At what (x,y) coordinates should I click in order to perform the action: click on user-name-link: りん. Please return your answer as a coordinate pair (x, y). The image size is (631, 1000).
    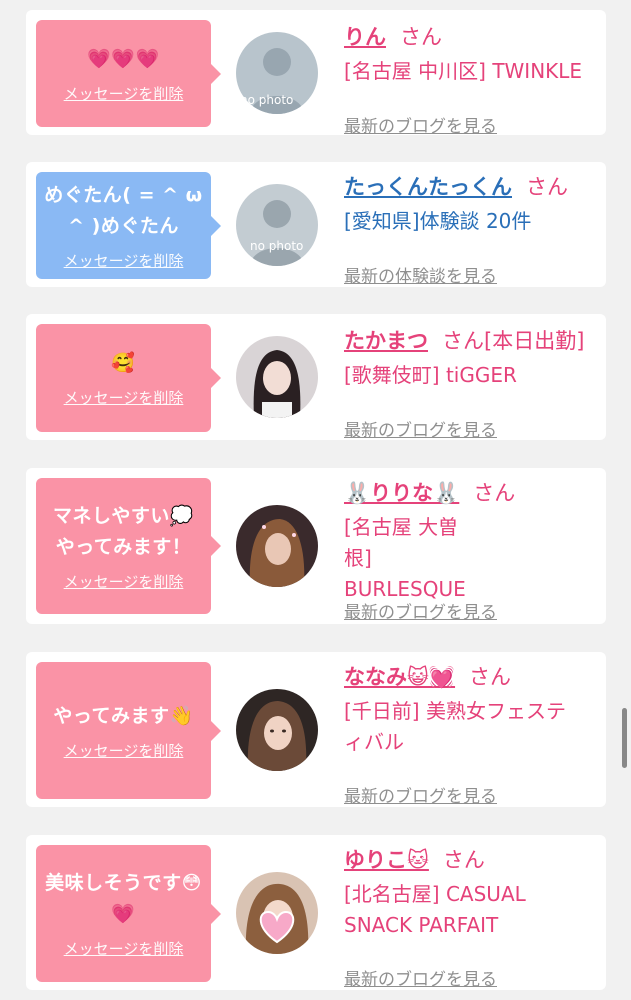
    Looking at the image, I should click on (365, 37).